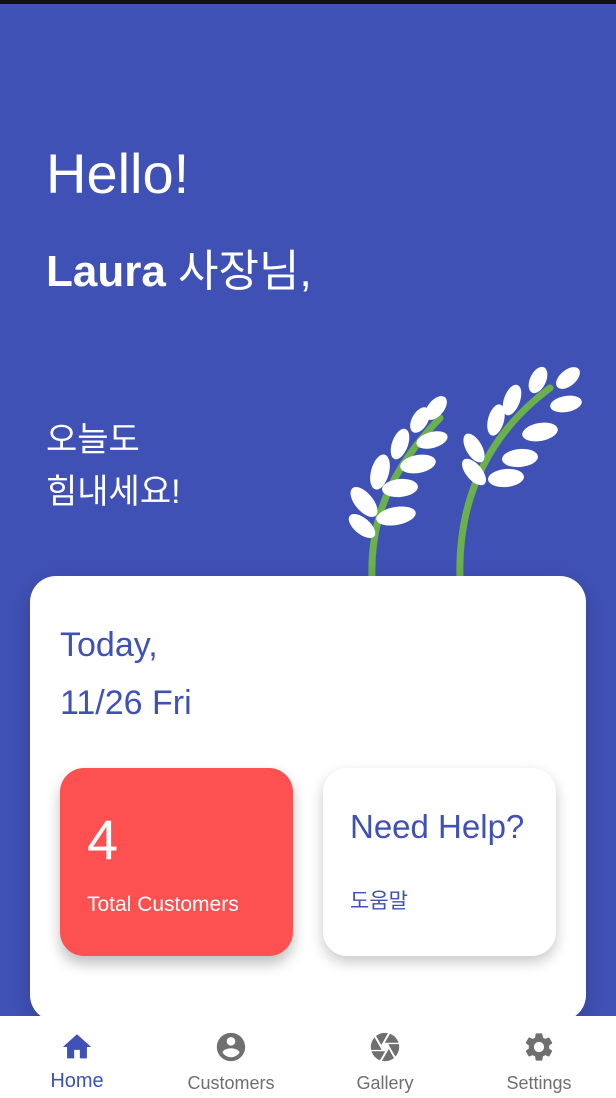  What do you see at coordinates (163, 904) in the screenshot?
I see `customer-count-label: Total Customers` at bounding box center [163, 904].